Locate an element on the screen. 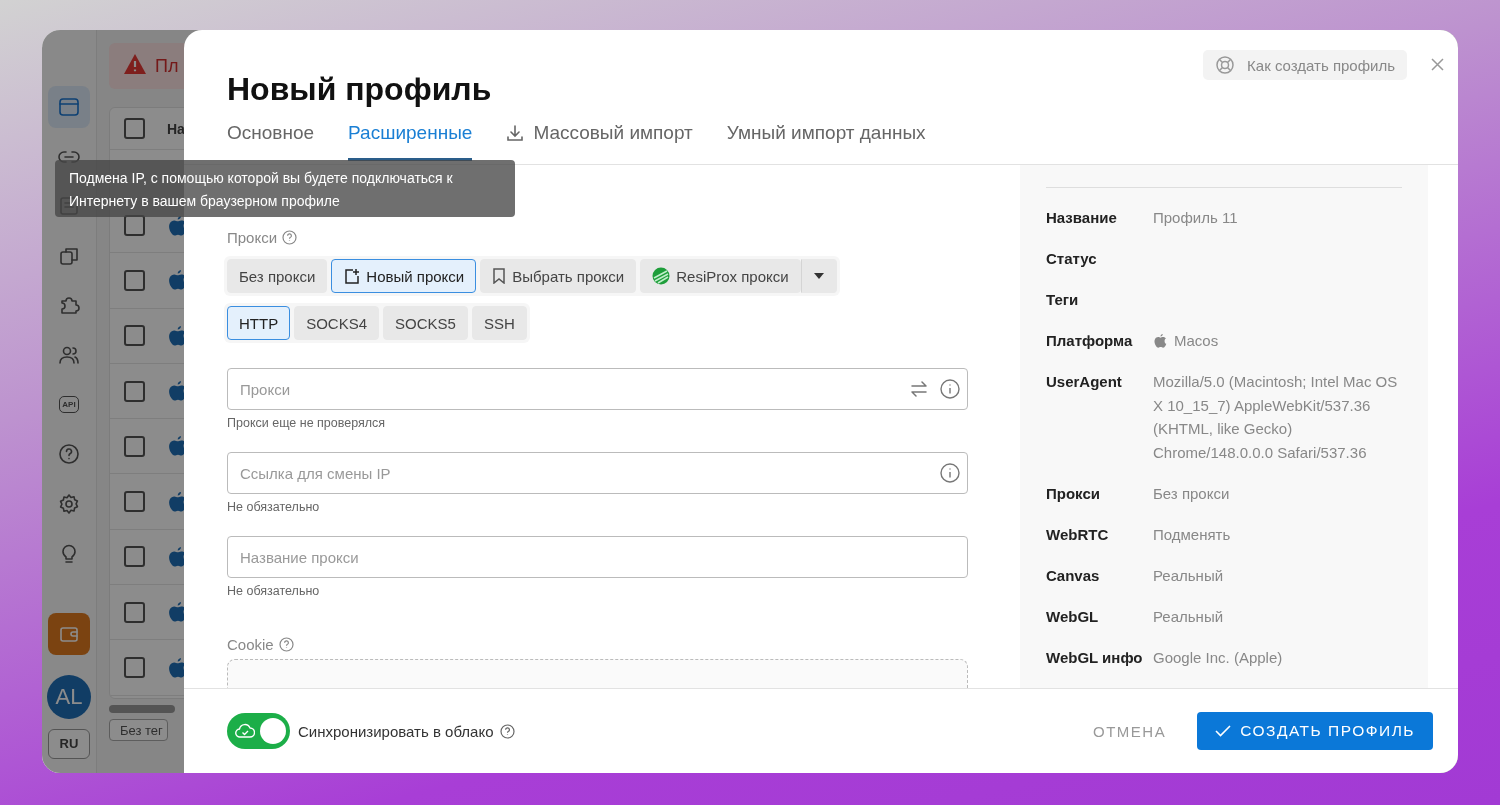 This screenshot has height=805, width=1500. tooltip: Подмена IP, с помощью которой вы будете подключаться к Интернету в вашем браузерном профиле is located at coordinates (285, 188).